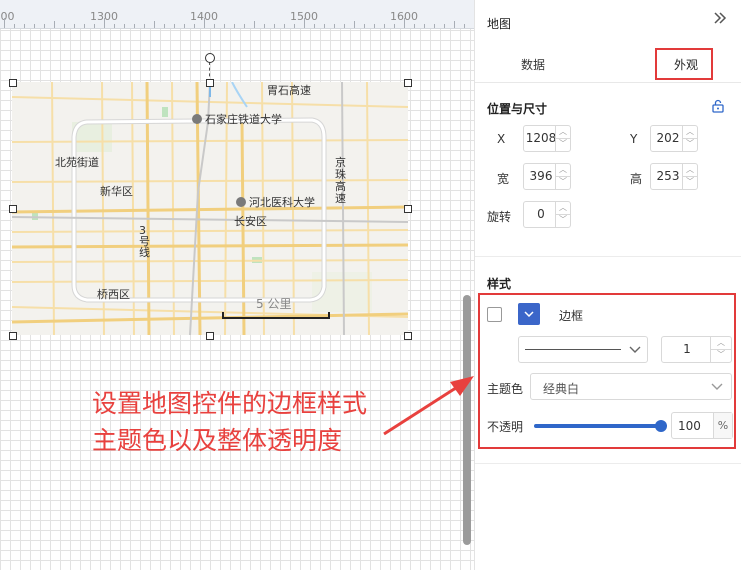 Image resolution: width=741 pixels, height=570 pixels. Describe the element at coordinates (275, 202) in the screenshot. I see `map-label-poi: 河北医科大学` at that location.